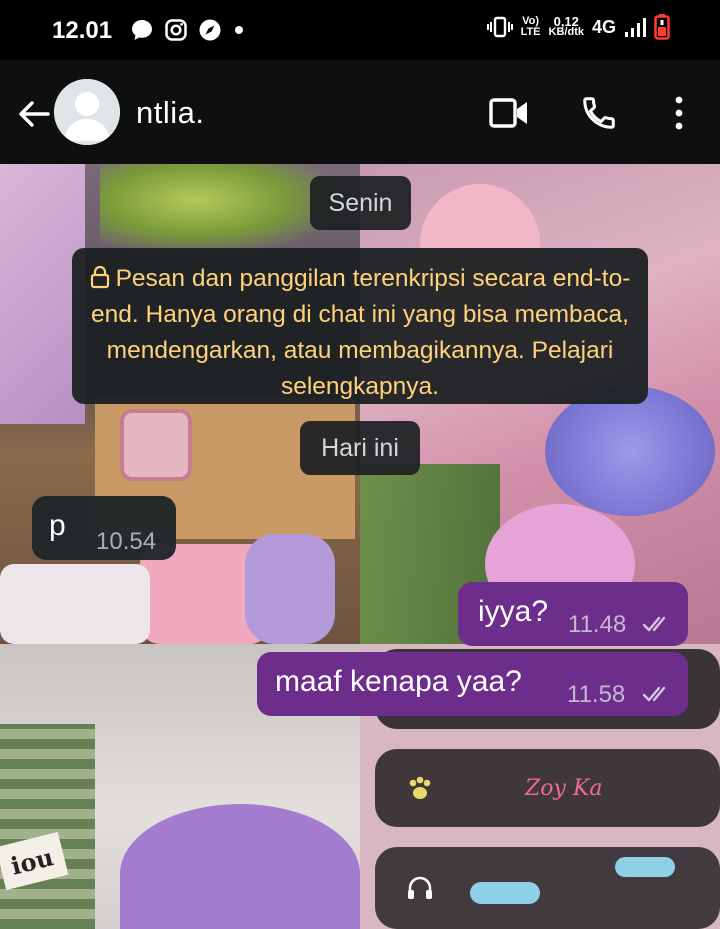 Image resolution: width=720 pixels, height=929 pixels. What do you see at coordinates (499, 27) in the screenshot?
I see `vibrate-icon` at bounding box center [499, 27].